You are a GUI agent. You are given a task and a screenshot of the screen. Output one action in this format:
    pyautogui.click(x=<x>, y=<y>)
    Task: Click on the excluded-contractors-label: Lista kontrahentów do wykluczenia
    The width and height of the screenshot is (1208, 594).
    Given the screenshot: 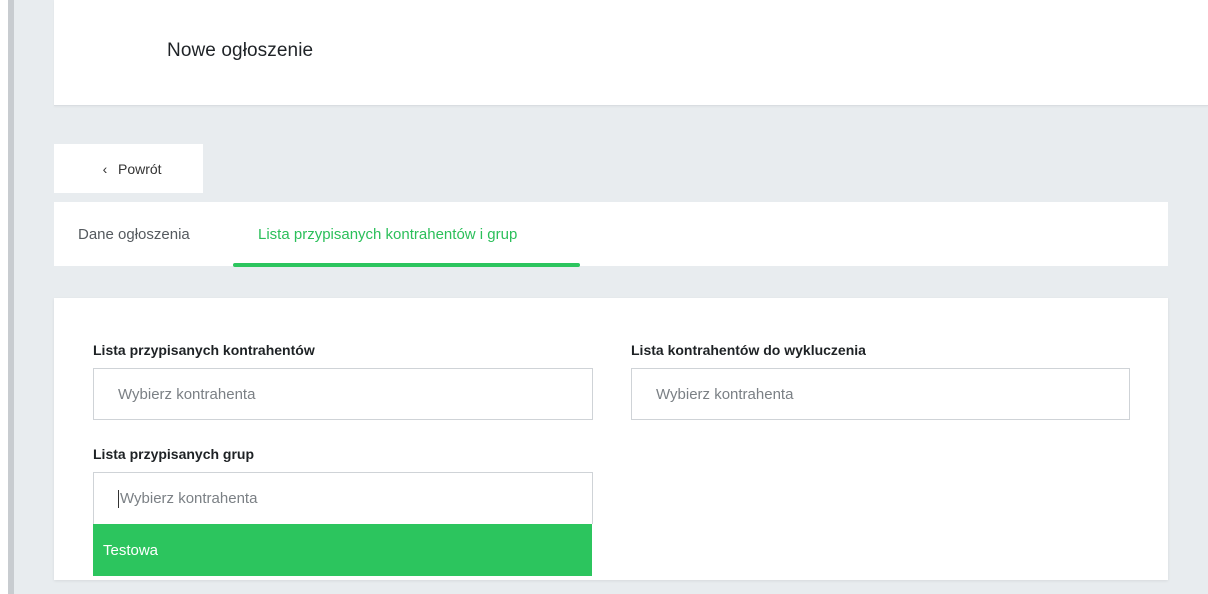 What is the action you would take?
    pyautogui.click(x=748, y=350)
    